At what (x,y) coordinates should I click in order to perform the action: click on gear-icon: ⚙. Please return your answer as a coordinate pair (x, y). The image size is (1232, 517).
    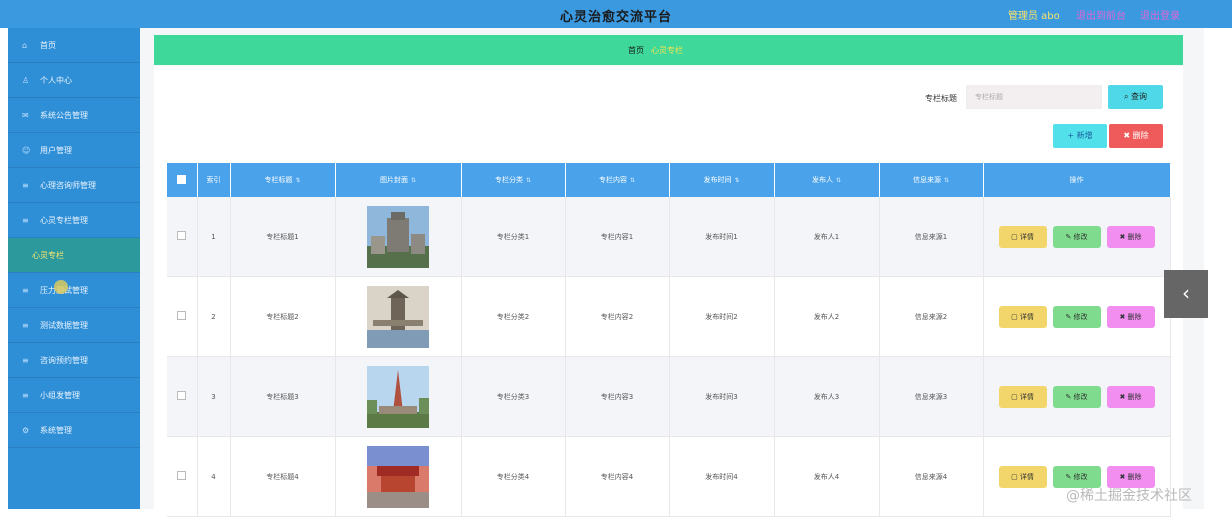
    Looking at the image, I should click on (26, 430).